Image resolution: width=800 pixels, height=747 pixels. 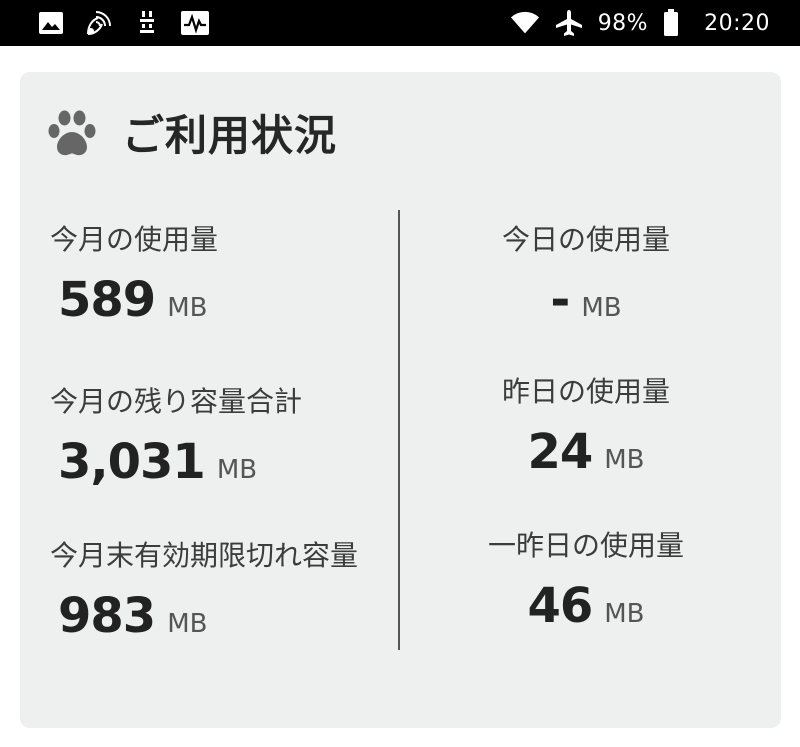 What do you see at coordinates (671, 23) in the screenshot?
I see `battery-icon` at bounding box center [671, 23].